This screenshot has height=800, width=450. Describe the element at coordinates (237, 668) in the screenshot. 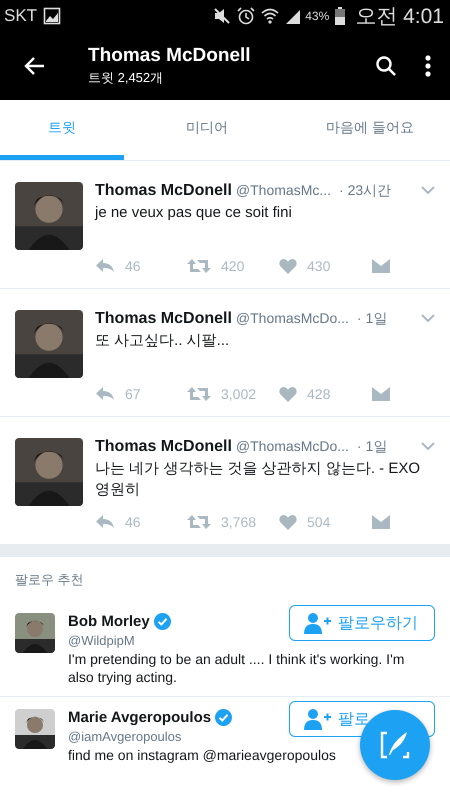

I see `user-bio: I'm pretending to be an adult .... I think it's working. I'm also trying acting.` at that location.